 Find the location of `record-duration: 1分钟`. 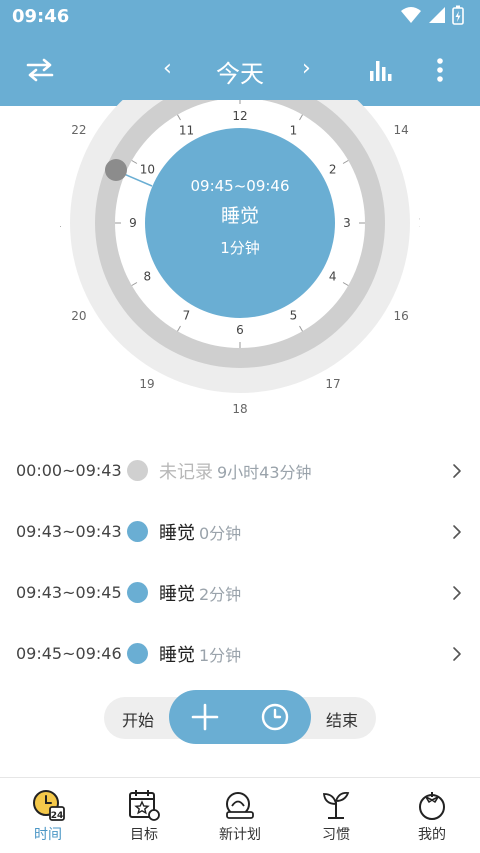

record-duration: 1分钟 is located at coordinates (220, 655).